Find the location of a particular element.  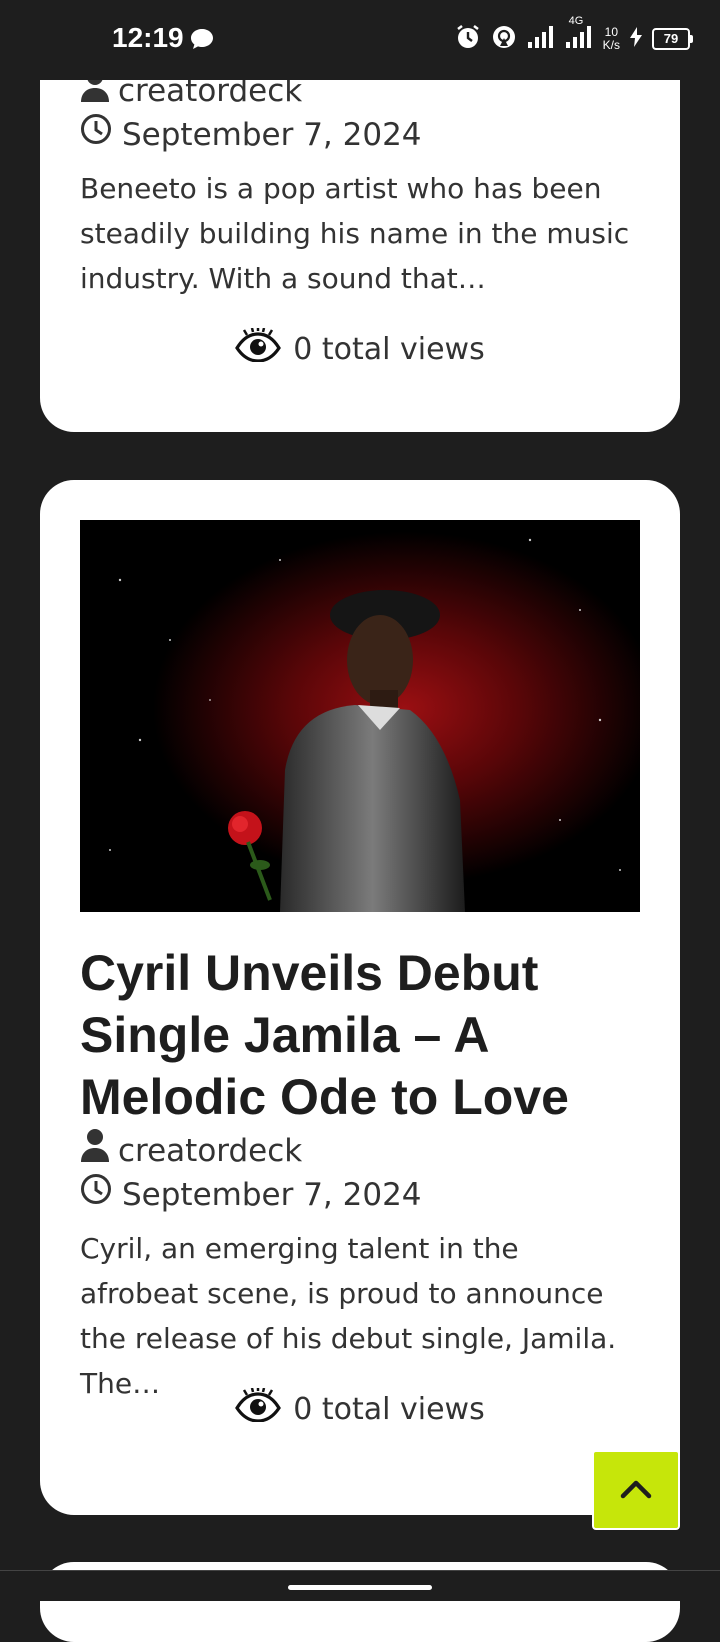

chevron-up-icon is located at coordinates (636, 1490).